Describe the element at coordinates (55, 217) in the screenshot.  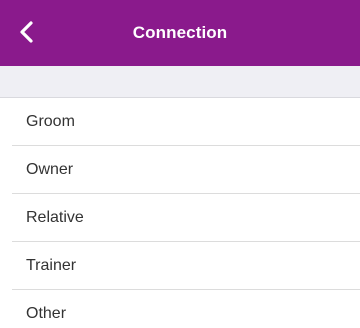
I see `list-item-label: Relative` at that location.